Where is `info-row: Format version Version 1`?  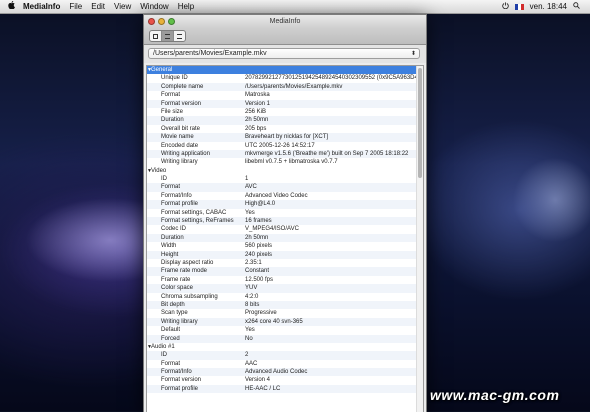
info-row: Format version Version 1 is located at coordinates (282, 103).